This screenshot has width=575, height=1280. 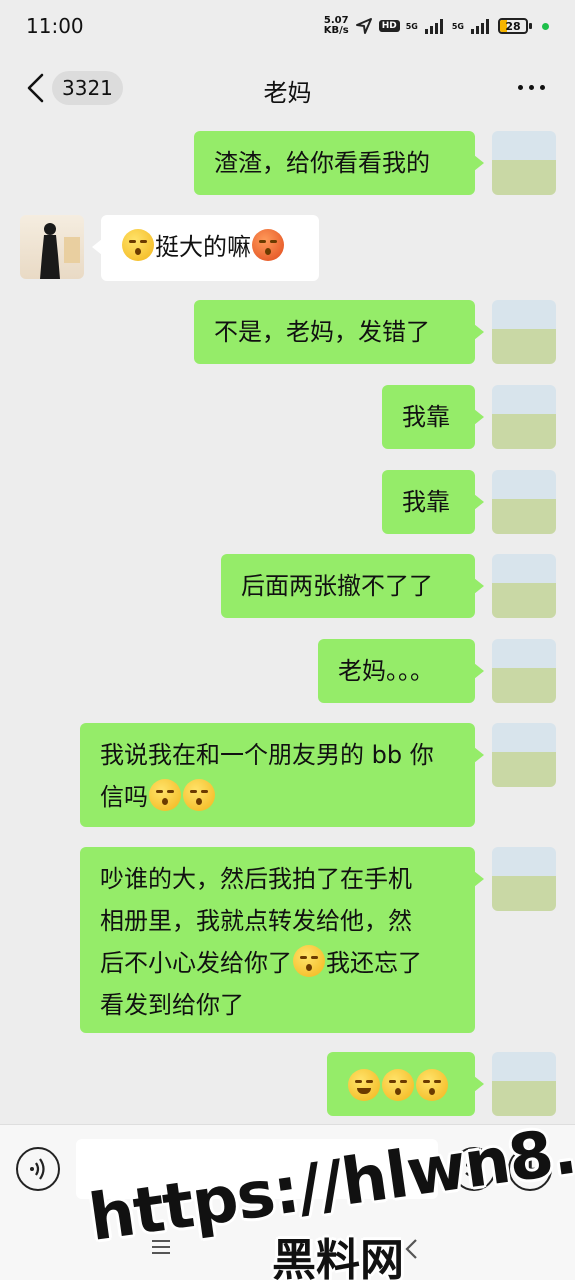 What do you see at coordinates (411, 26) in the screenshot?
I see `sim1-label: 5G` at bounding box center [411, 26].